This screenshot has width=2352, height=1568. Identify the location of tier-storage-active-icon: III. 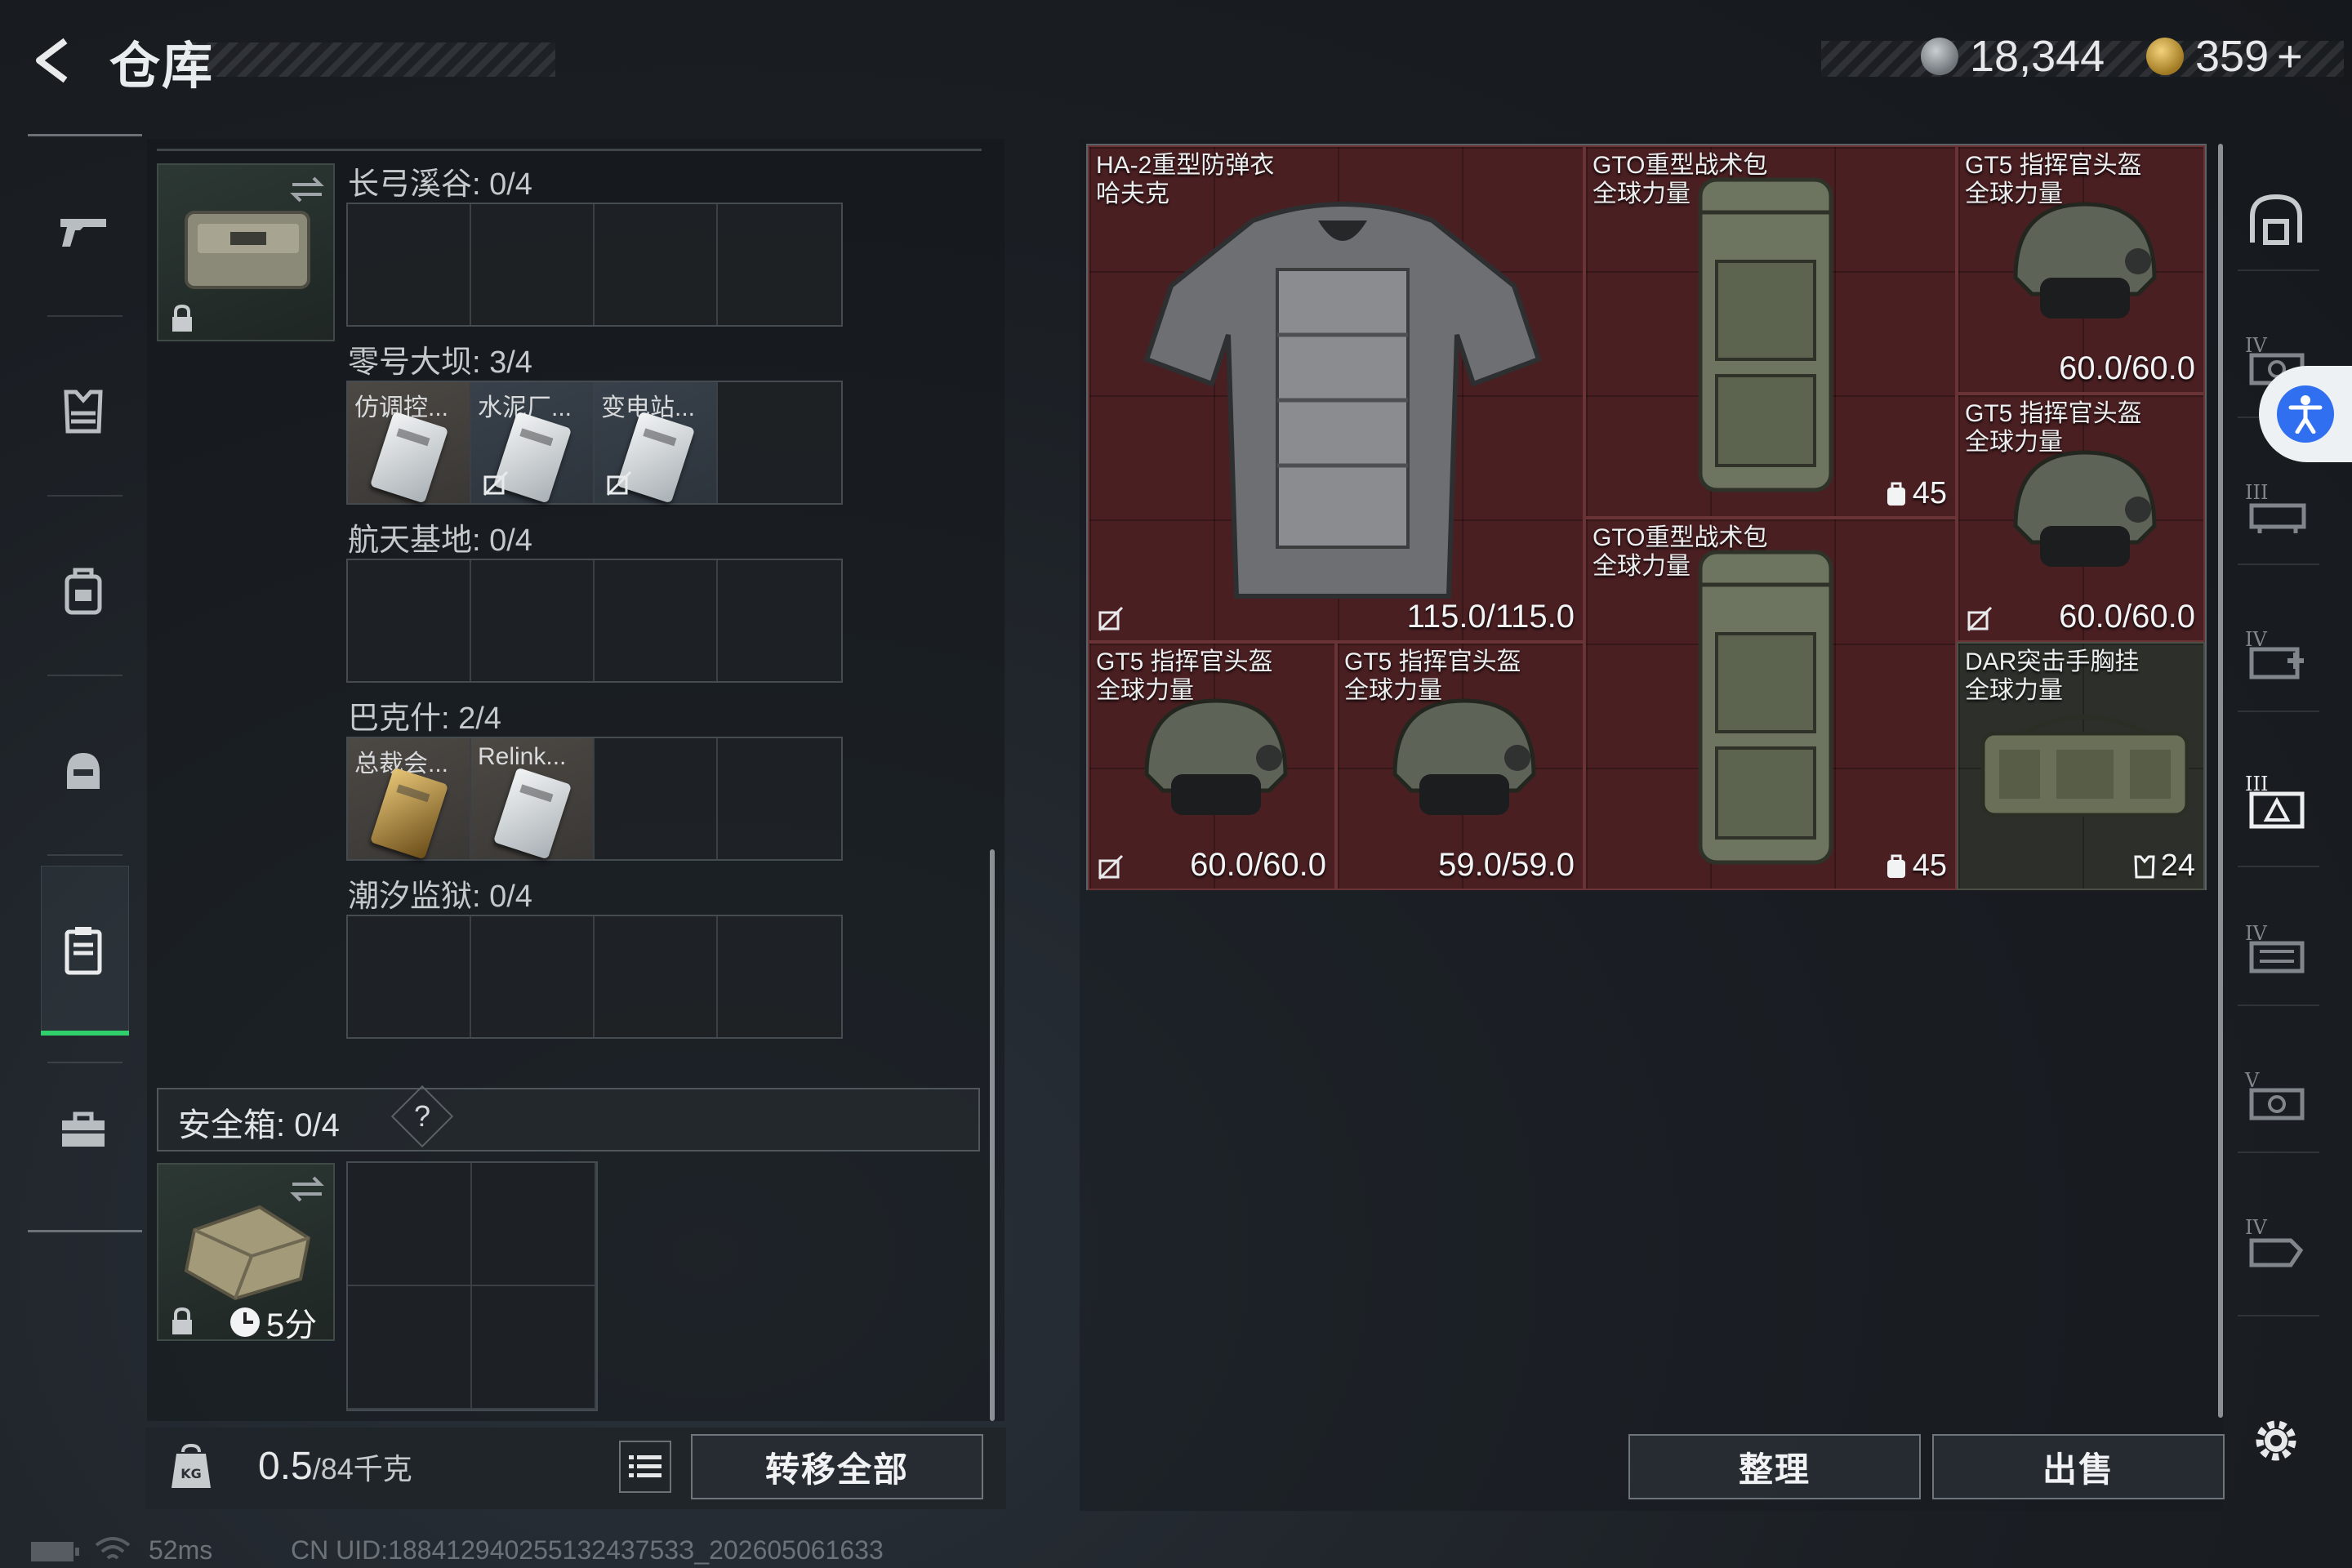
(2275, 801).